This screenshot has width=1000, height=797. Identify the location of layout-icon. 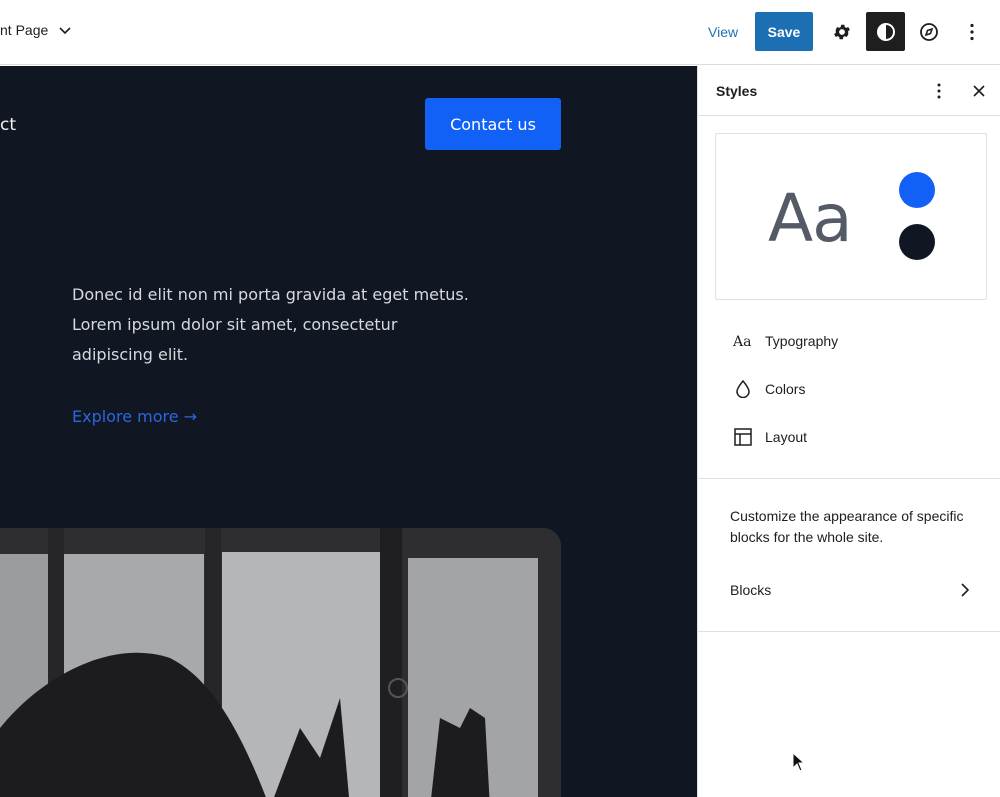
(743, 437).